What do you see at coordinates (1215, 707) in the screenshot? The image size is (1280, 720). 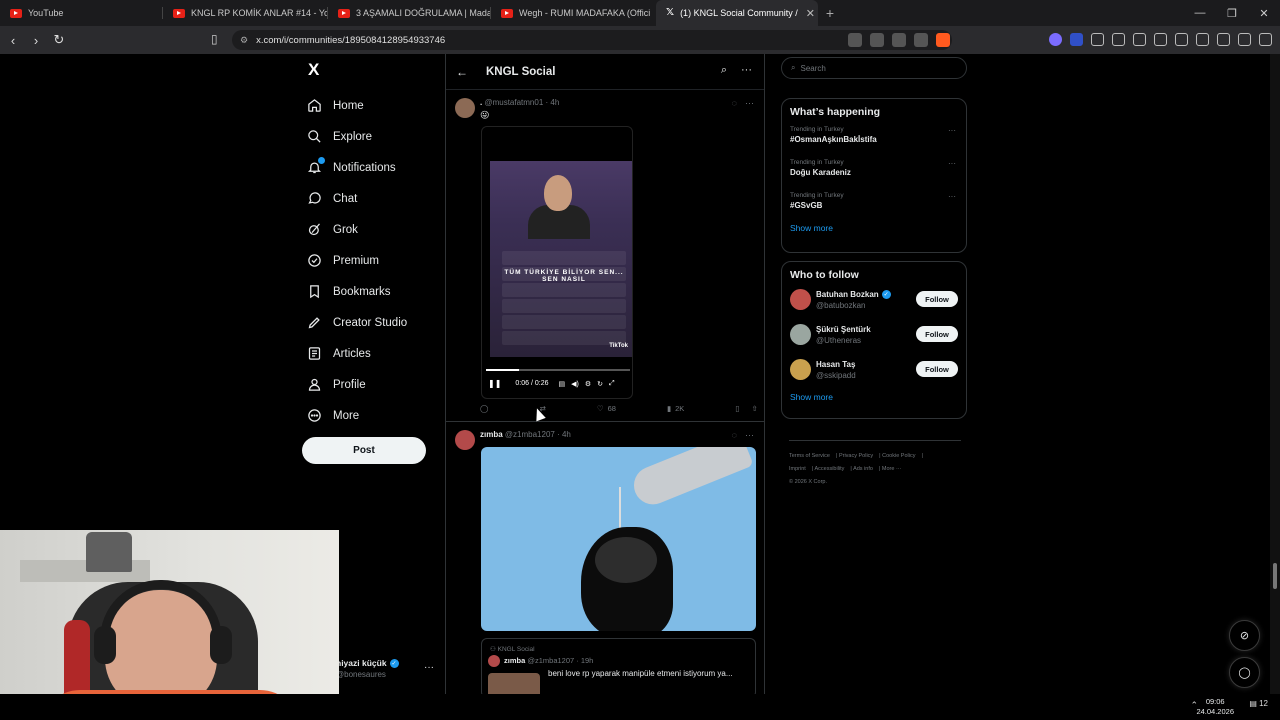 I see `taskbar-clock: 09:06 24.04.2026` at bounding box center [1215, 707].